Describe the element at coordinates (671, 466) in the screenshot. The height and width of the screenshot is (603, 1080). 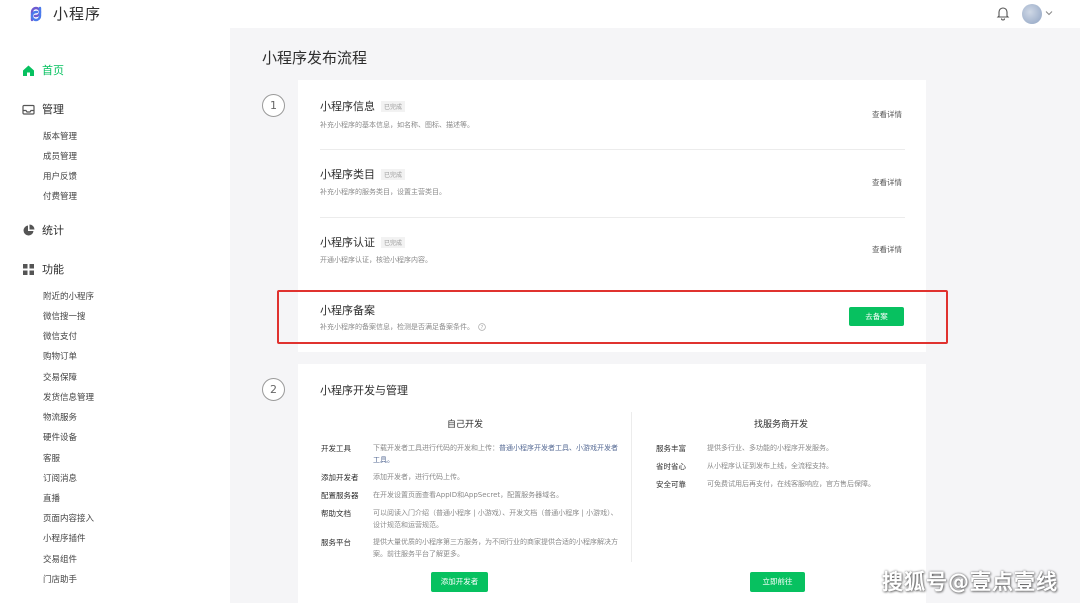
I see `row-label: 省时省心` at that location.